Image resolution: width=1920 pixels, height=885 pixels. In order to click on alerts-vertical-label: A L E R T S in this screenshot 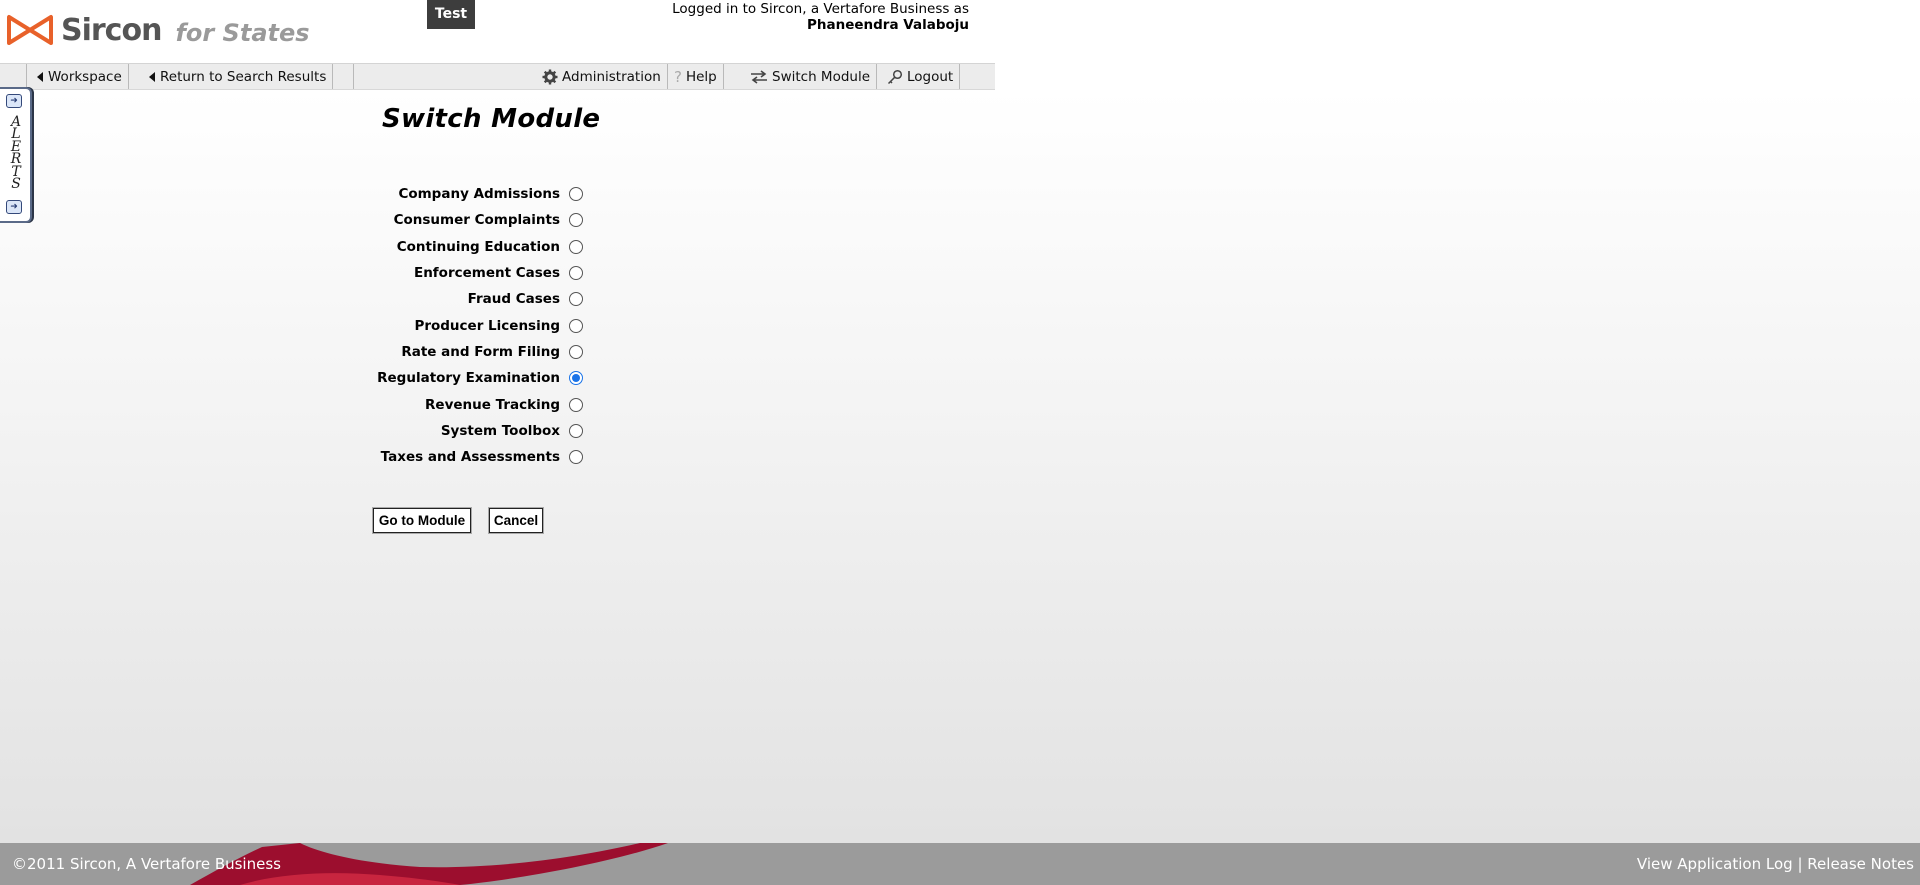, I will do `click(16, 154)`.